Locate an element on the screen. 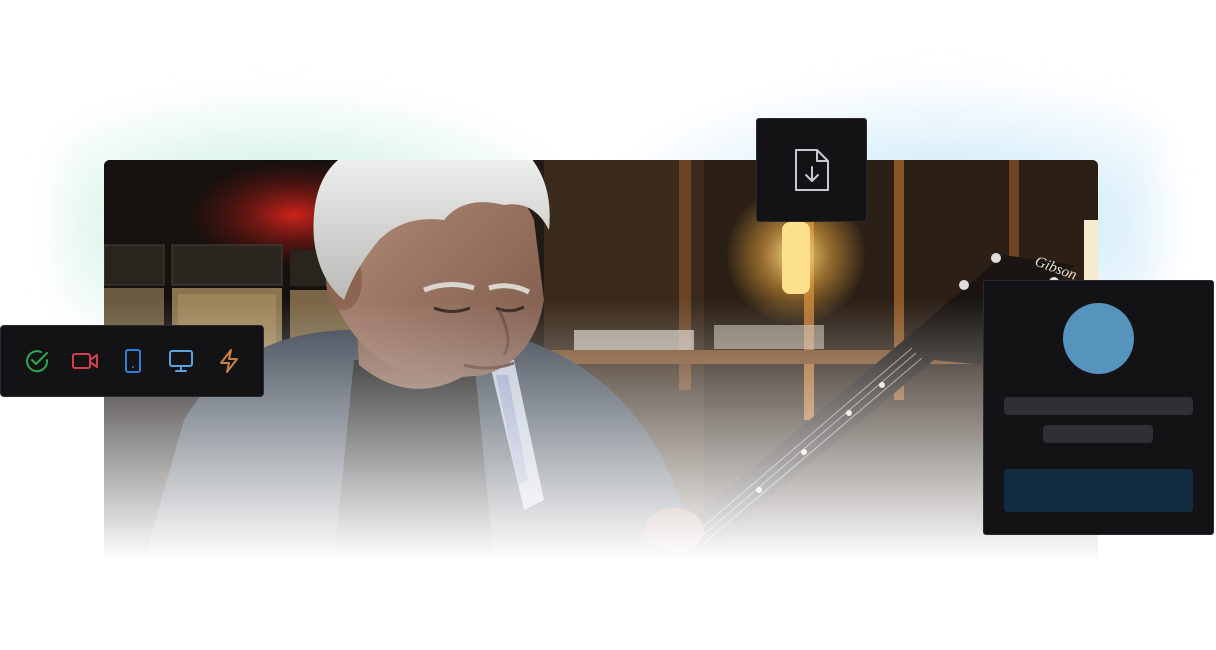 The height and width of the screenshot is (650, 1216). video-button is located at coordinates (85, 361).